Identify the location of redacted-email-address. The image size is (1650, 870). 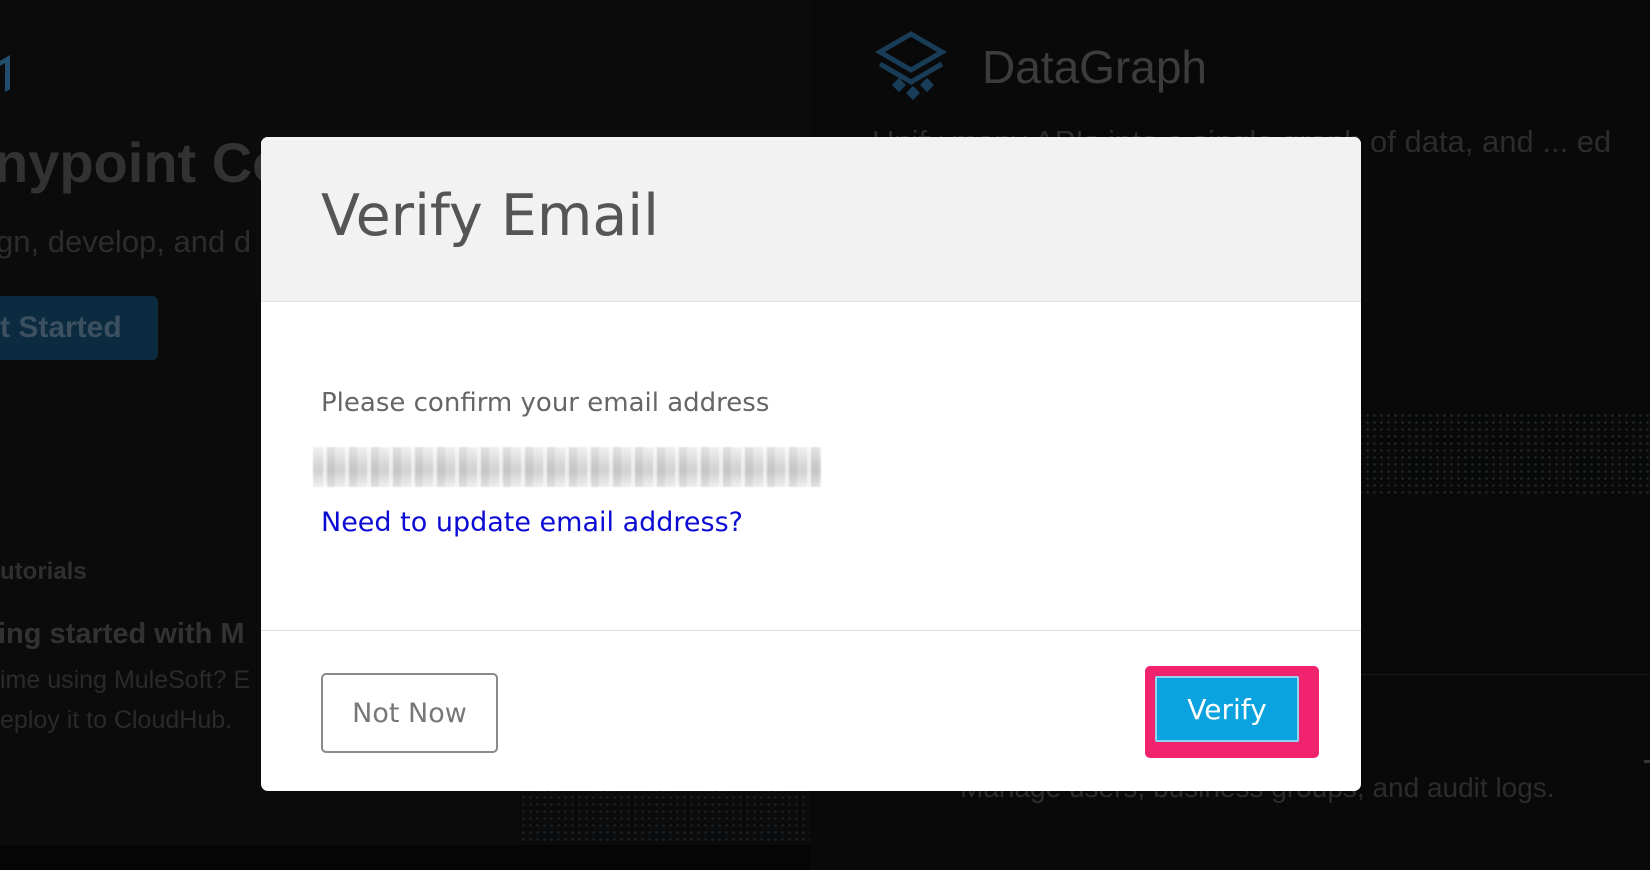
(567, 467).